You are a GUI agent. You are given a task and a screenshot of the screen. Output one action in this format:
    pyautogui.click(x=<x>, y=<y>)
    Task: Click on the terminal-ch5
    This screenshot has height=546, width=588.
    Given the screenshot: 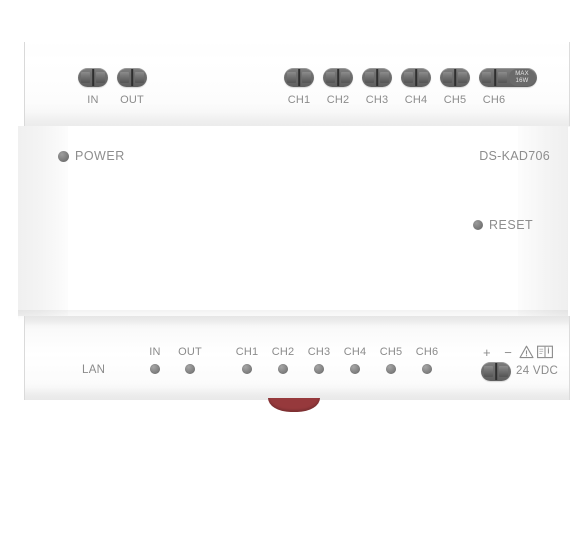 What is the action you would take?
    pyautogui.click(x=455, y=77)
    